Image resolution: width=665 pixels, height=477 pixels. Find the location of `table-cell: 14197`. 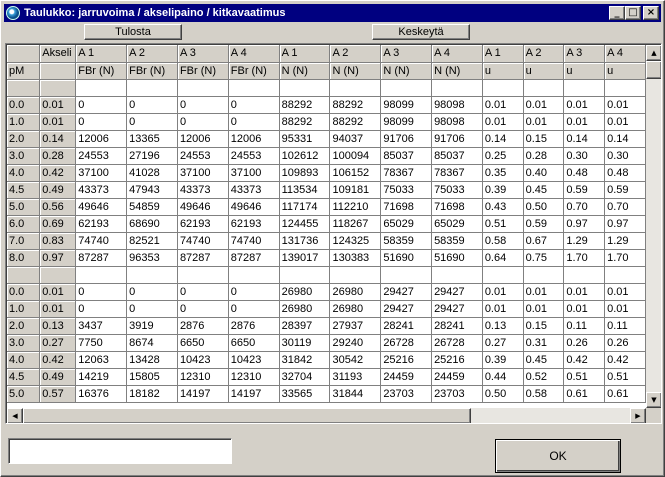

table-cell: 14197 is located at coordinates (254, 394).